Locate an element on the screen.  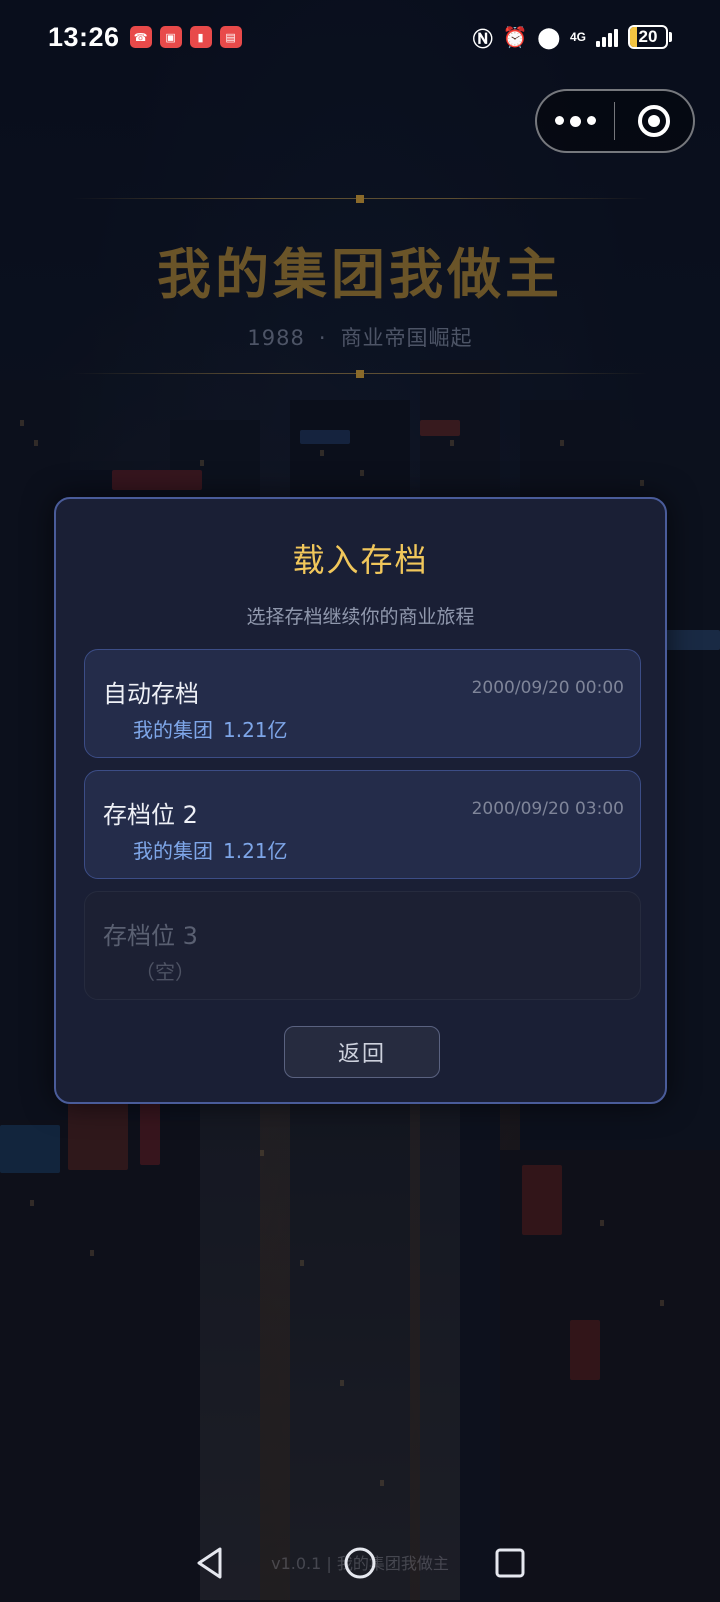
game-title: 我的集团我做主 is located at coordinates (360, 274).